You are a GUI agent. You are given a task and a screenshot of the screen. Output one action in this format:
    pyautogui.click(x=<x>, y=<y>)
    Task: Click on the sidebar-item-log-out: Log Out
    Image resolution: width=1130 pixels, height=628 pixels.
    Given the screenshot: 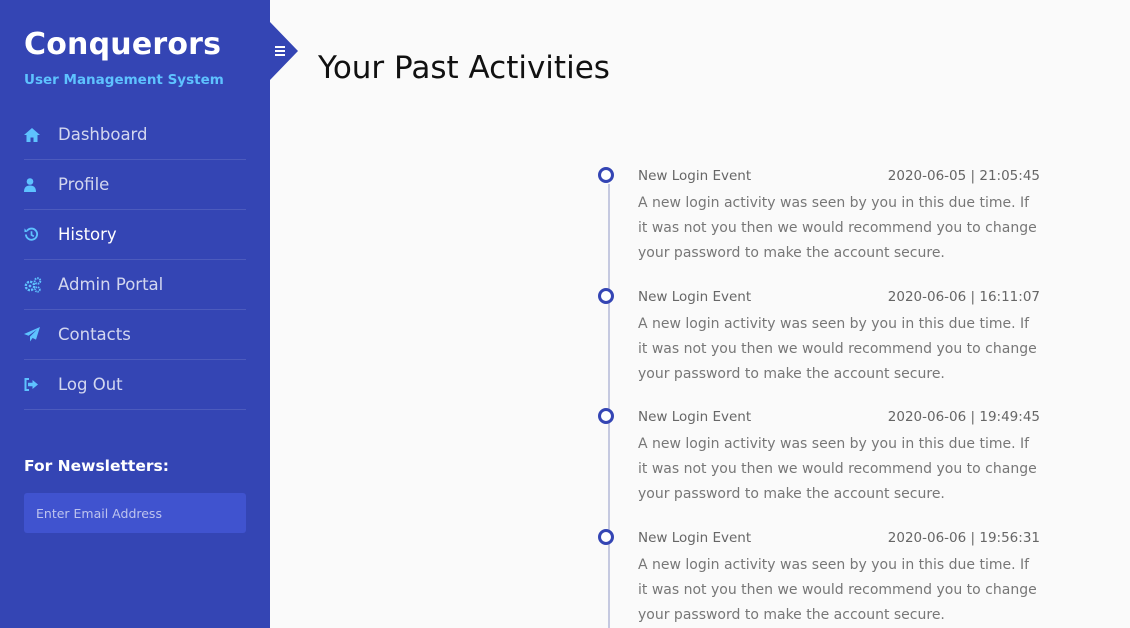 What is the action you would take?
    pyautogui.click(x=135, y=385)
    